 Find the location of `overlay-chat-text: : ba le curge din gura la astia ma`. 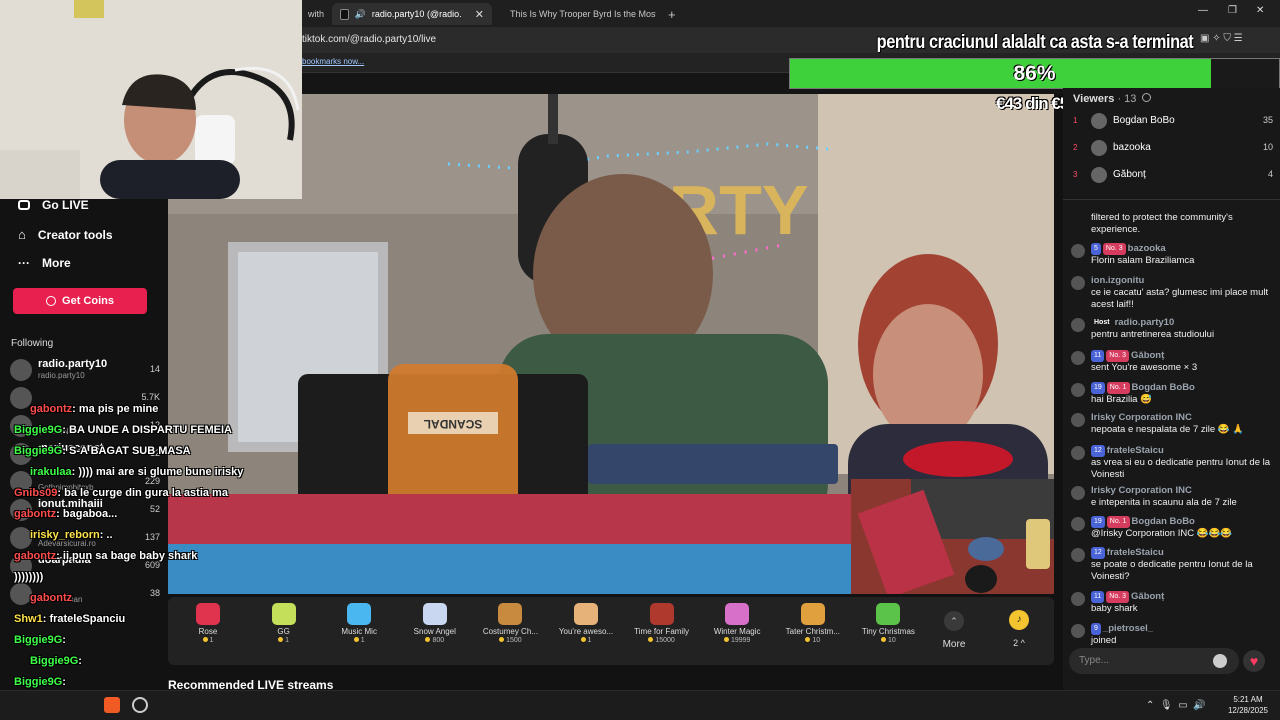

overlay-chat-text: : ba le curge din gura la astia ma is located at coordinates (142, 493).